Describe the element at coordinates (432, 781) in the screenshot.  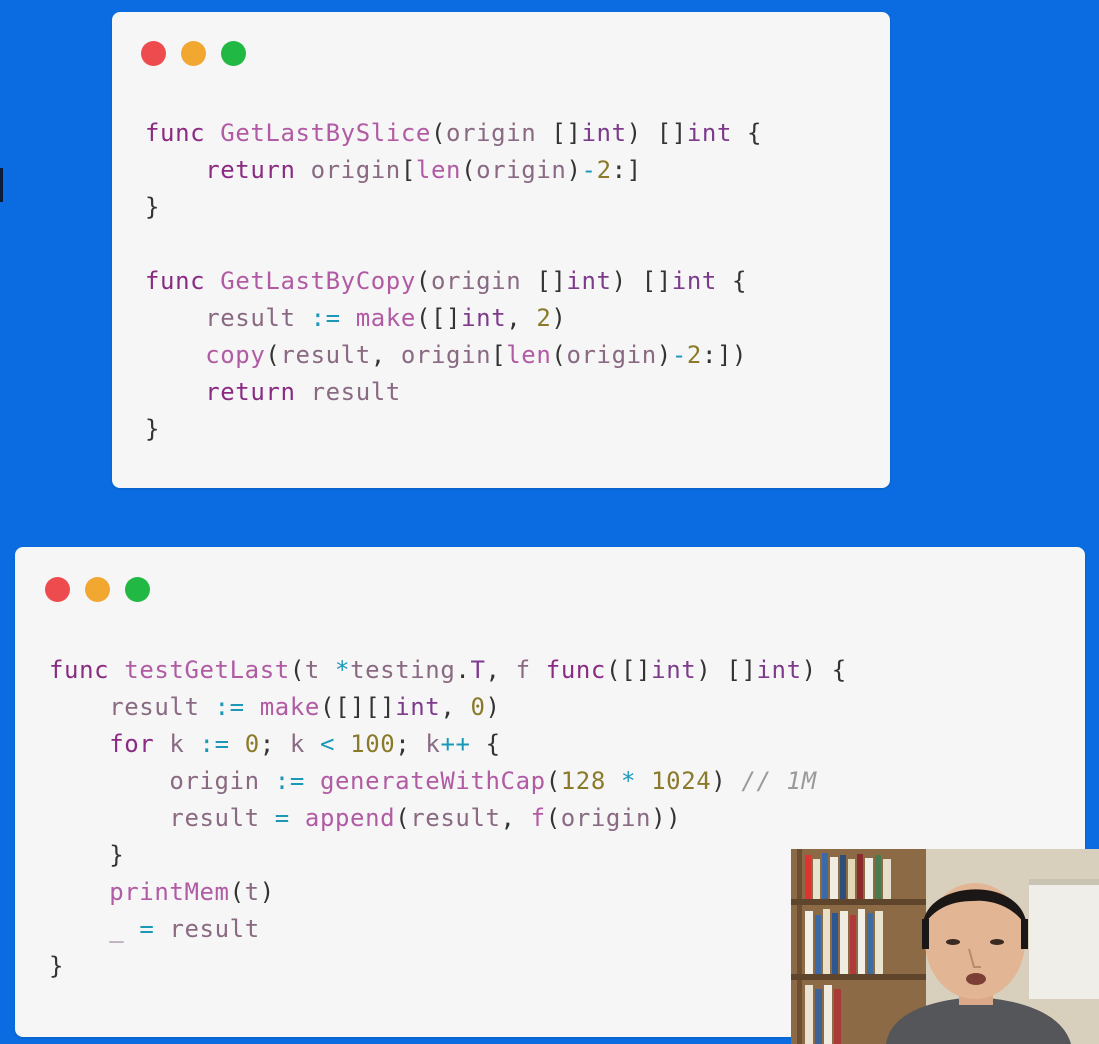
I see `code-function: generateWithCap` at that location.